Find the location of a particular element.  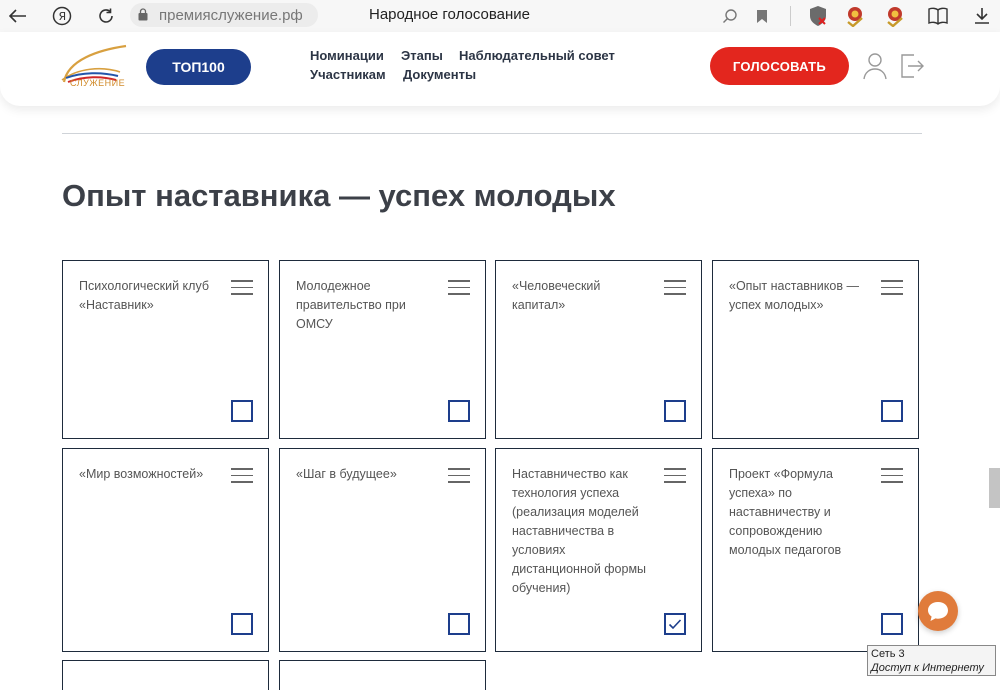

tooltip-line2: Доступ к Интернету is located at coordinates (927, 668).